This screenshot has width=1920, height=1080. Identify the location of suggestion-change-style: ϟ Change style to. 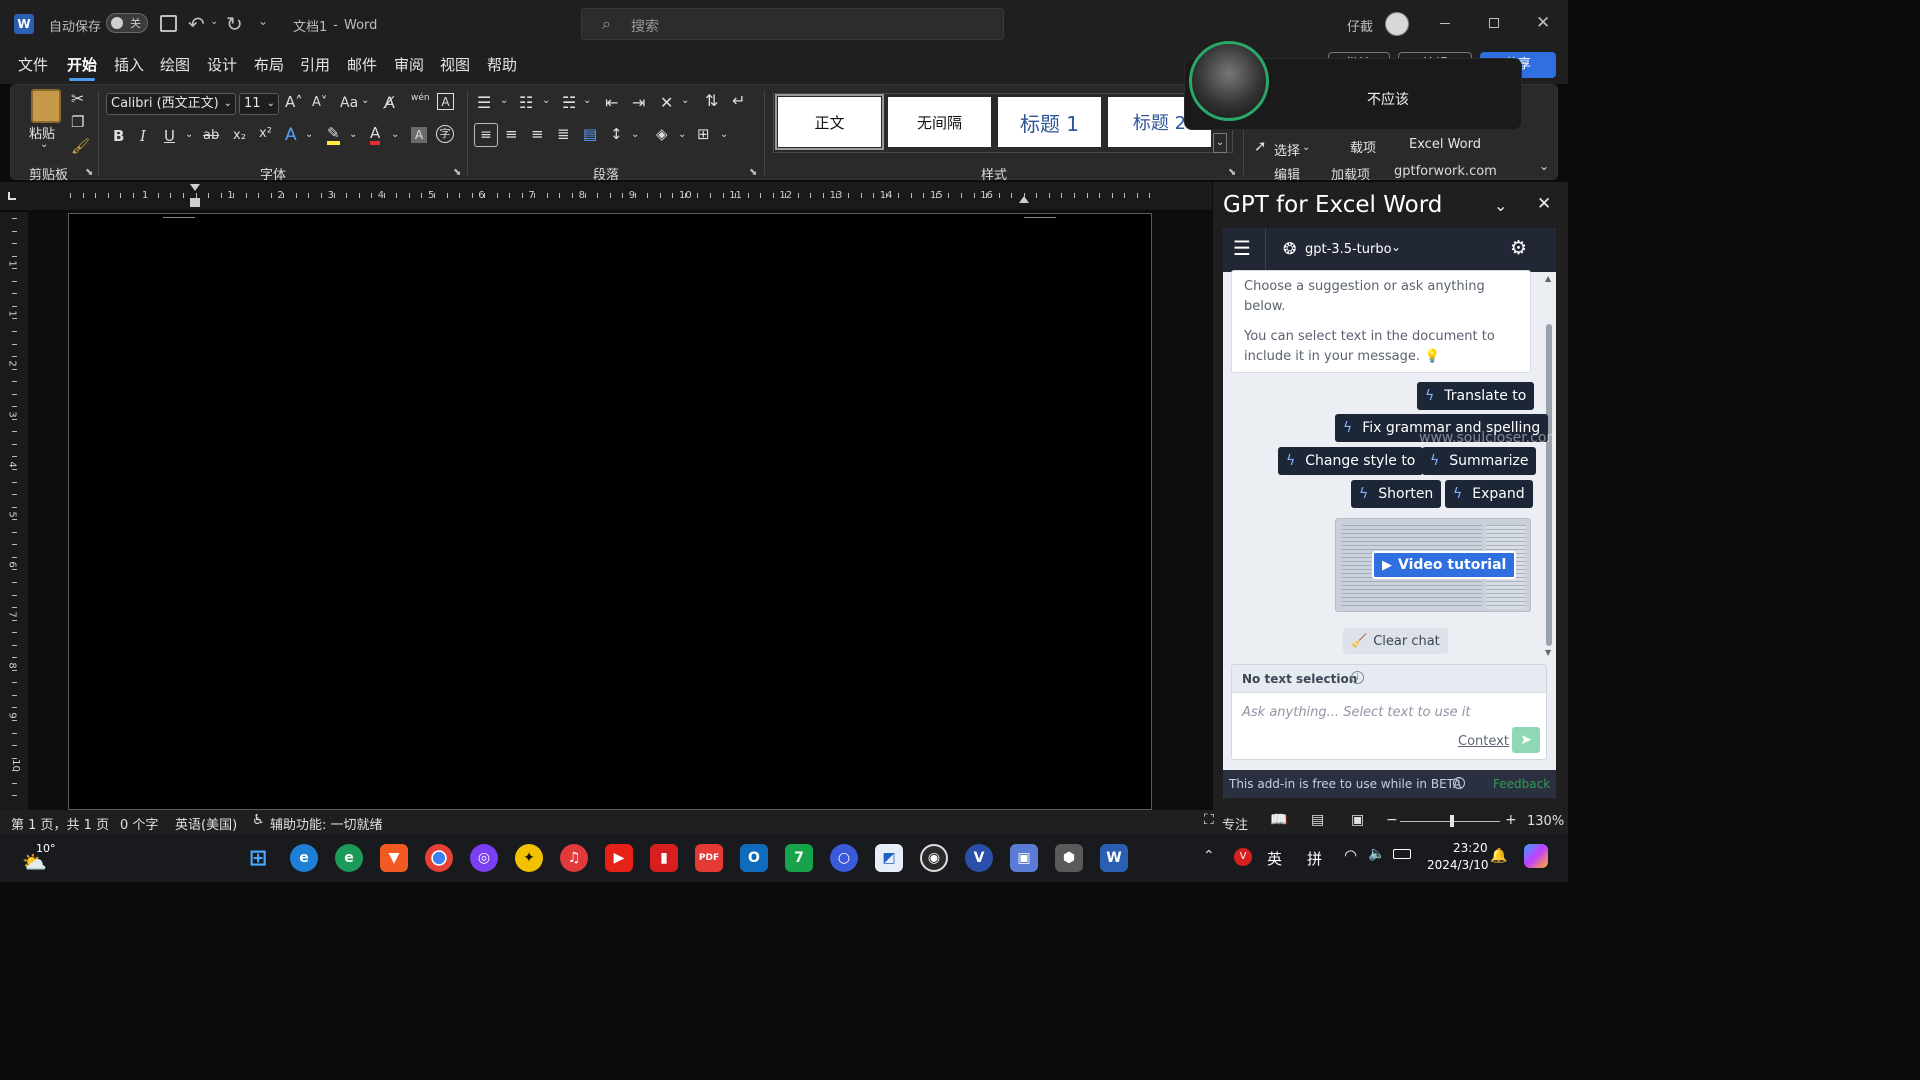
(1351, 461).